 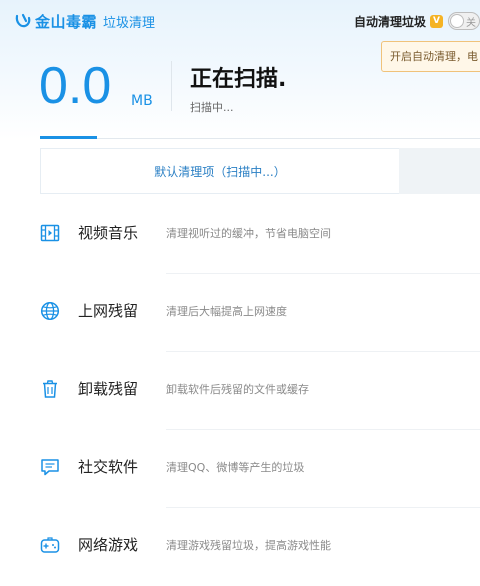 What do you see at coordinates (430, 56) in the screenshot?
I see `auto-clean-tooltip: 开启自动清理，电` at bounding box center [430, 56].